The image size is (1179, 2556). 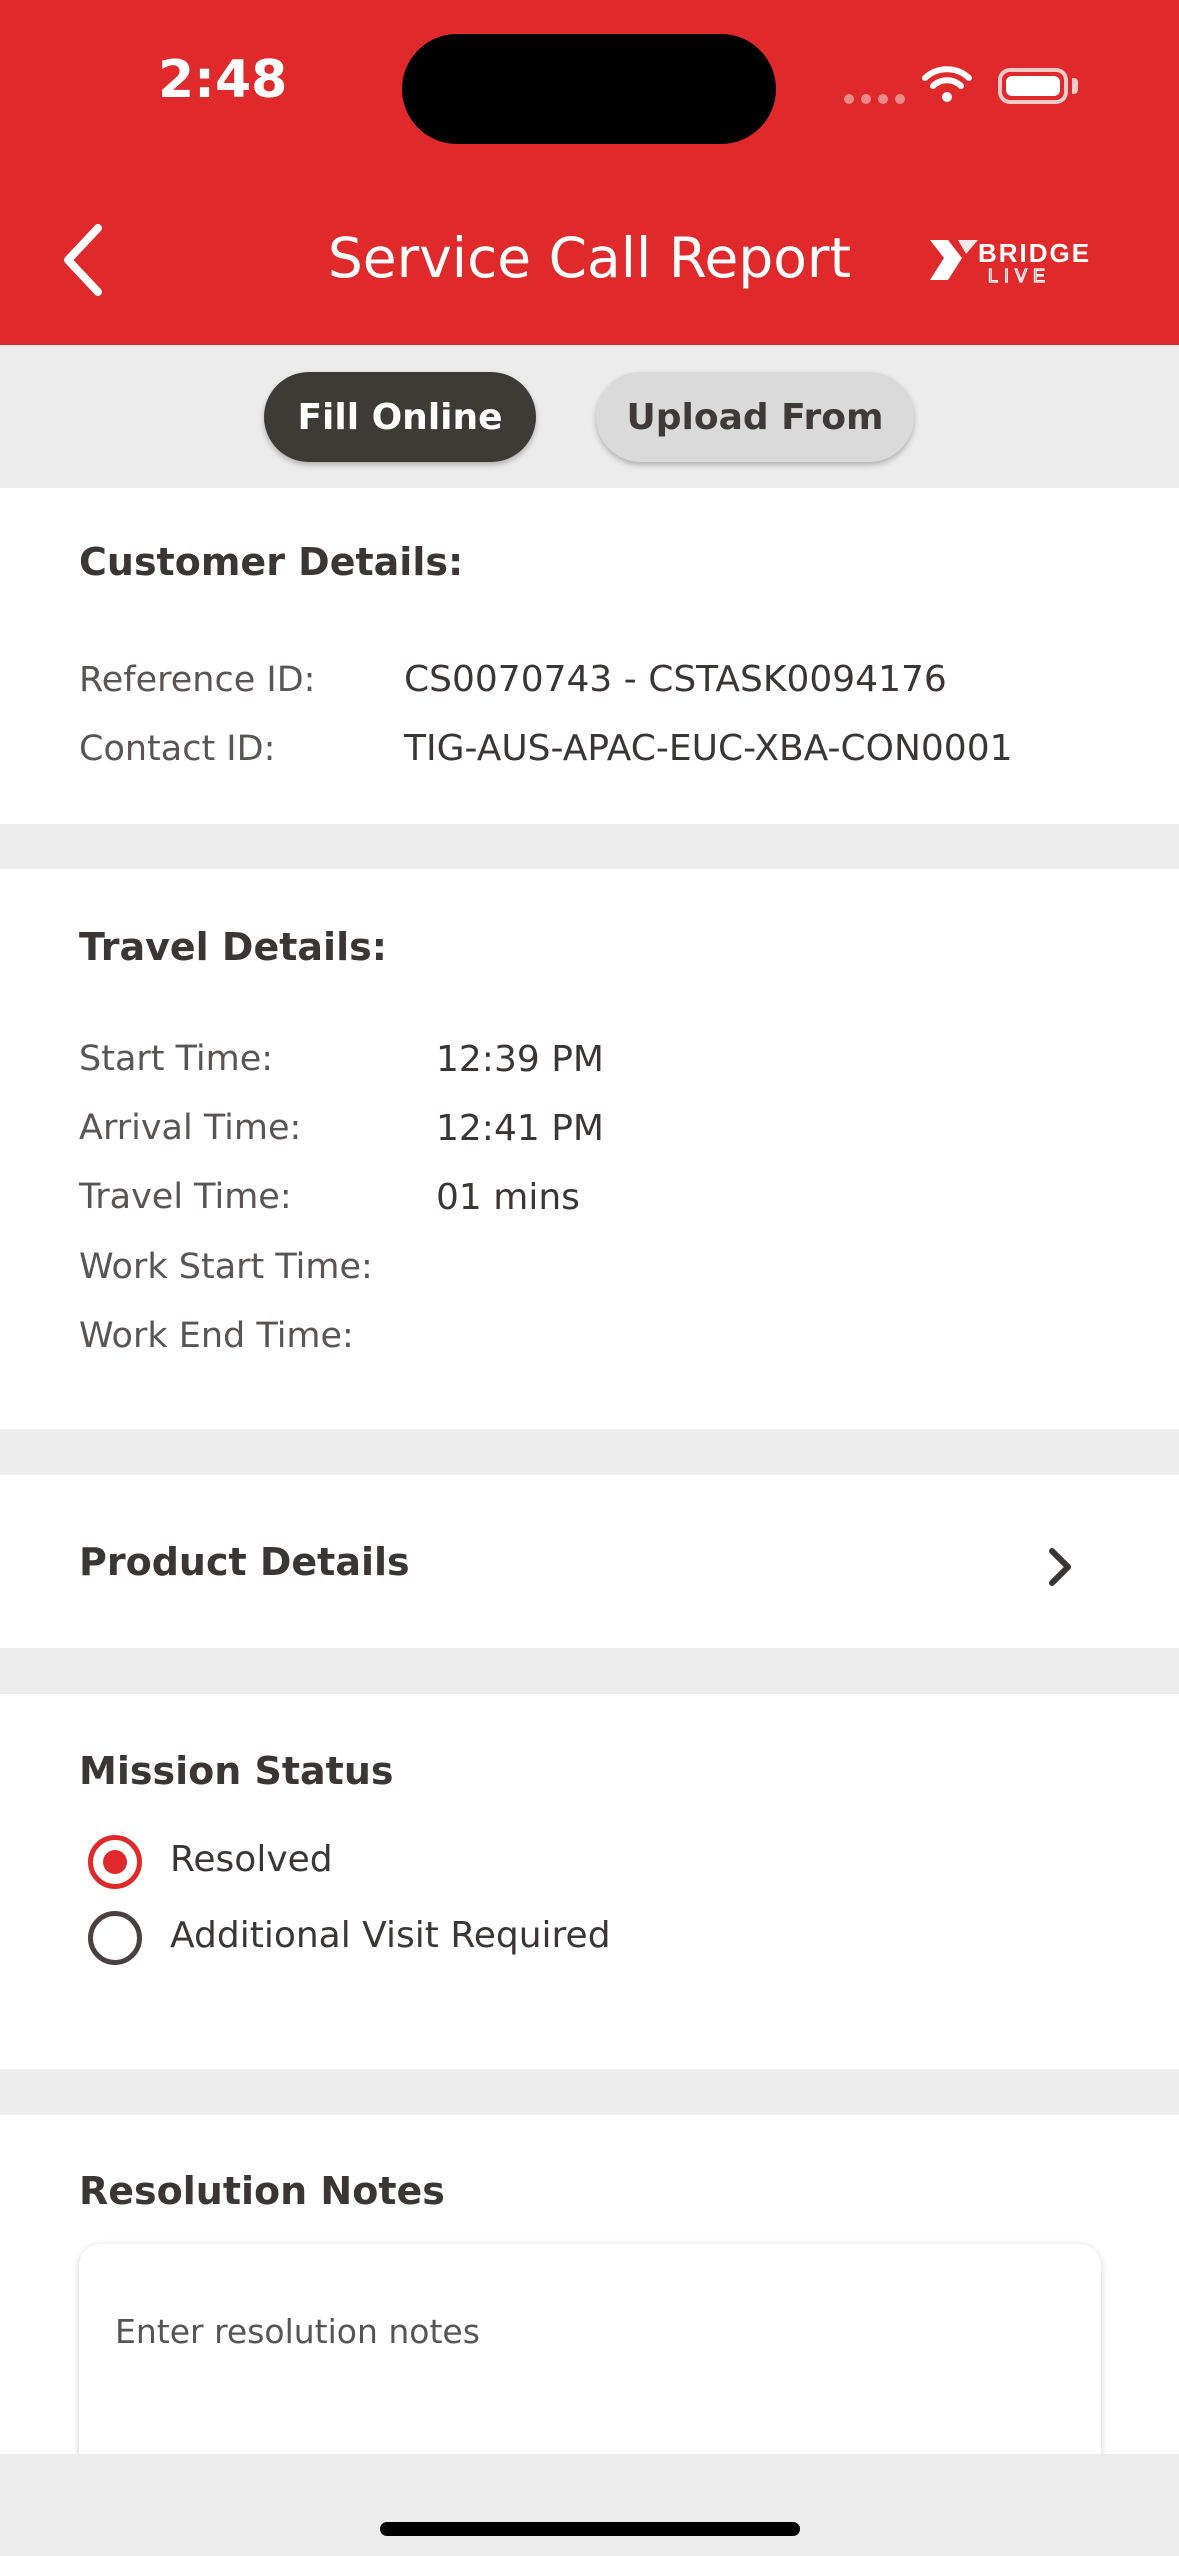 I want to click on status-time: 2:48, so click(x=223, y=80).